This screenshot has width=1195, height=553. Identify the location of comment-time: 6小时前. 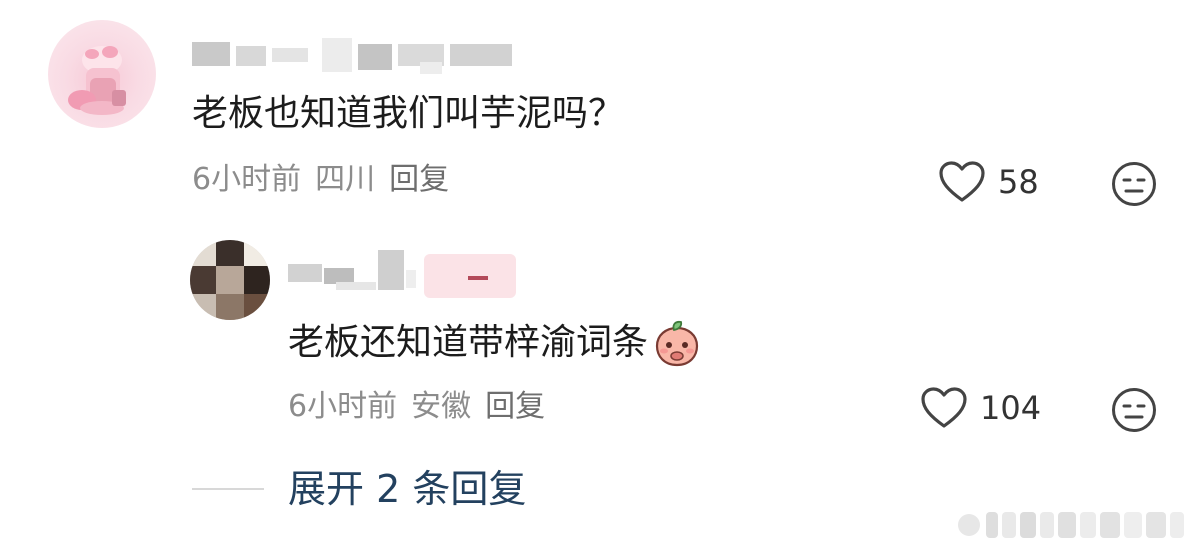
(247, 179).